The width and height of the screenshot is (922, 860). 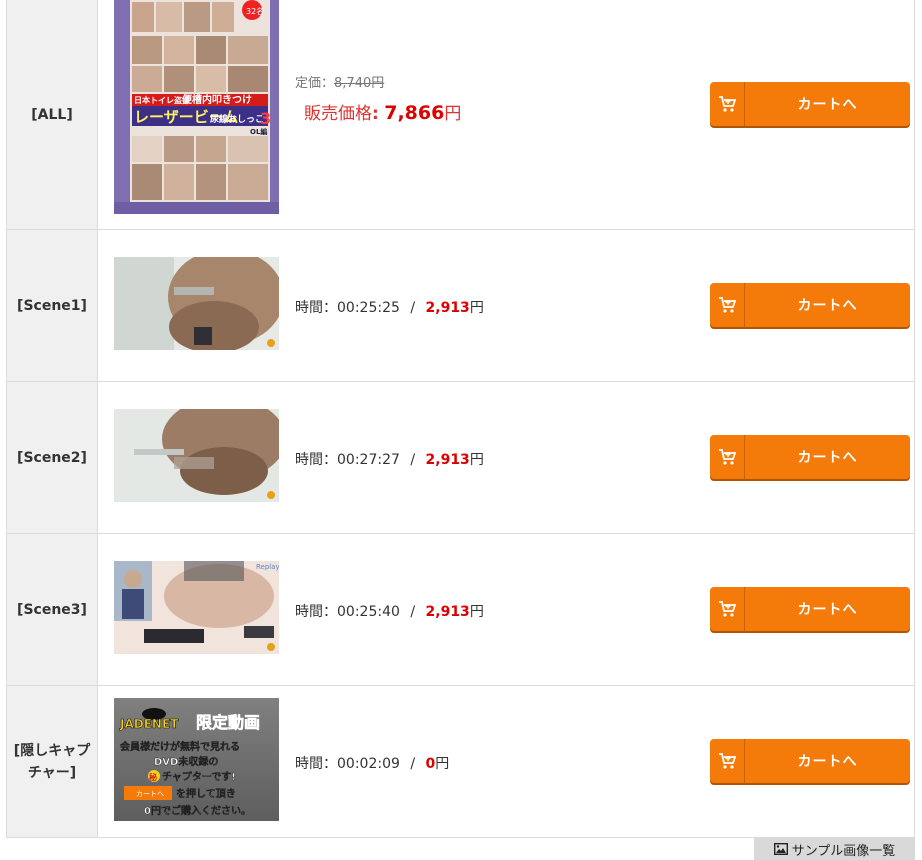 What do you see at coordinates (149, 724) in the screenshot?
I see `svg-text: JADENET` at bounding box center [149, 724].